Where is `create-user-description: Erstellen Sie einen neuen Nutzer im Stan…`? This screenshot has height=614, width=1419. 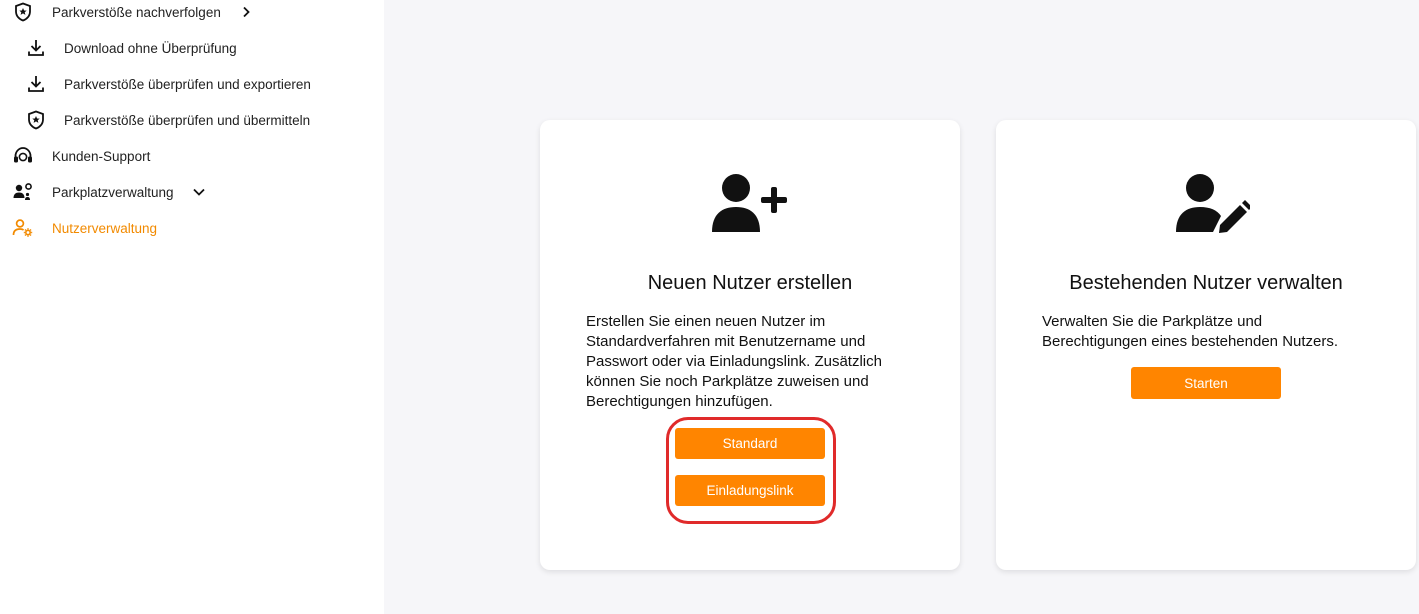 create-user-description: Erstellen Sie einen neuen Nutzer im Stan… is located at coordinates (761, 362).